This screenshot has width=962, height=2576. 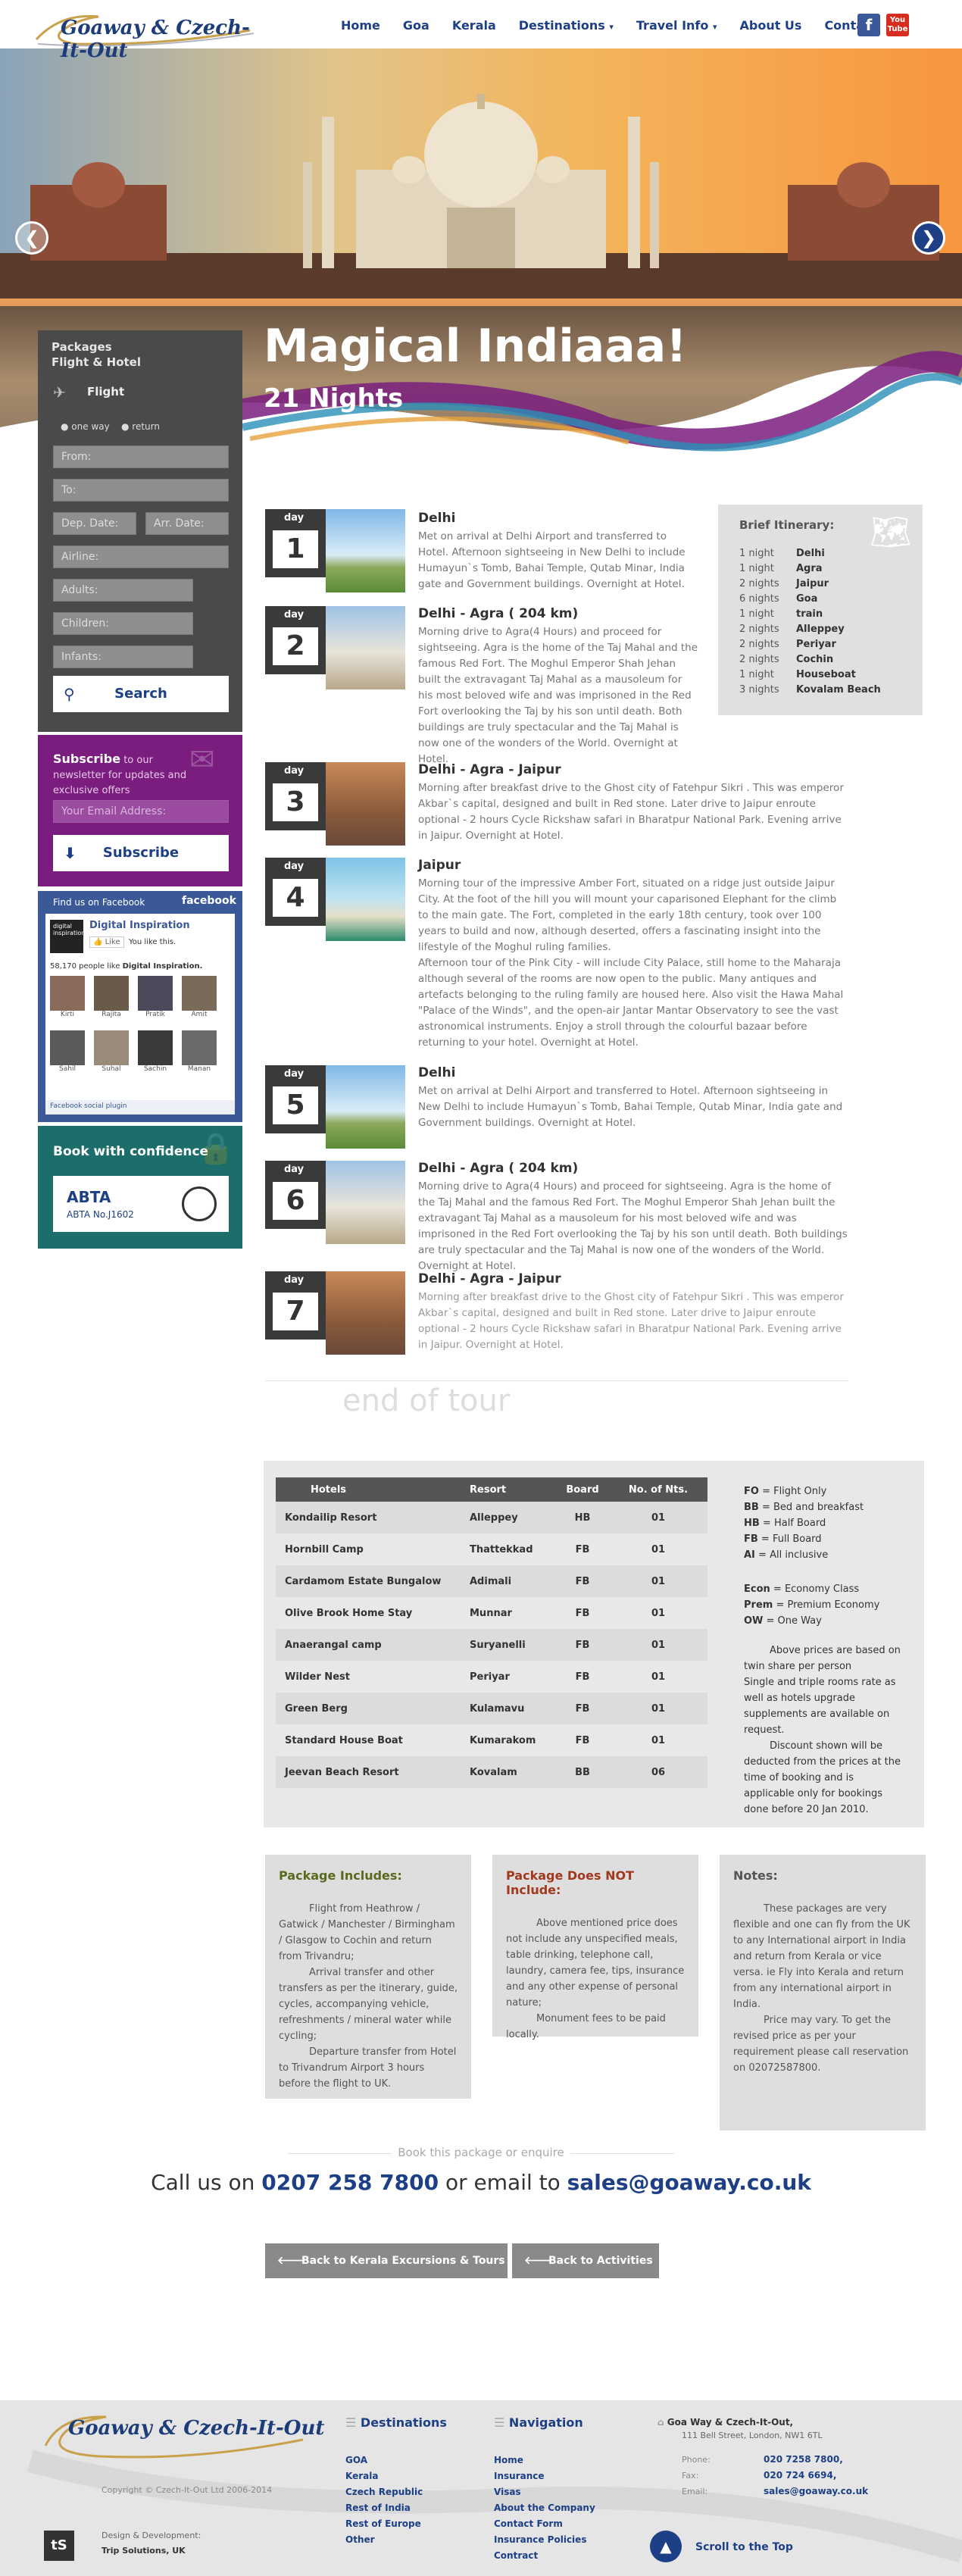 I want to click on col-nights: No. of Nts., so click(x=658, y=1489).